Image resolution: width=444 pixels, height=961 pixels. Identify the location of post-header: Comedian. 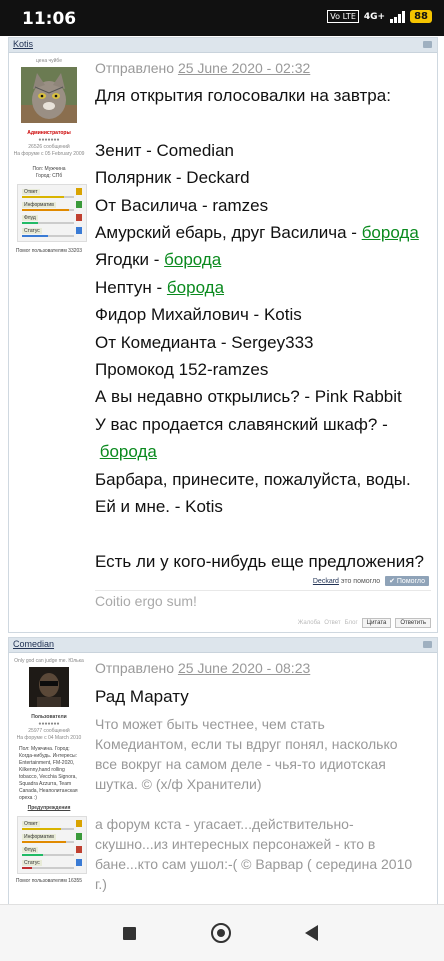
(223, 645).